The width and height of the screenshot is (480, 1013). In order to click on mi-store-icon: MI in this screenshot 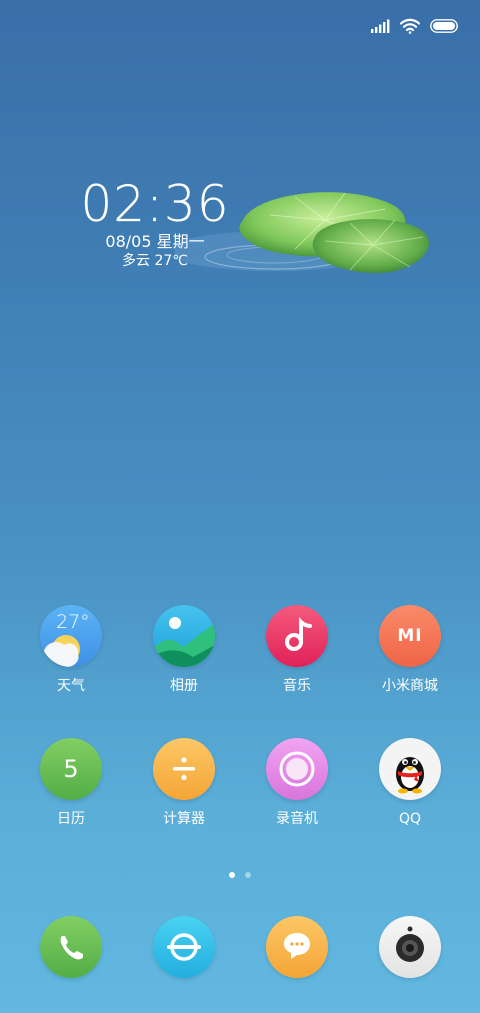, I will do `click(410, 636)`.